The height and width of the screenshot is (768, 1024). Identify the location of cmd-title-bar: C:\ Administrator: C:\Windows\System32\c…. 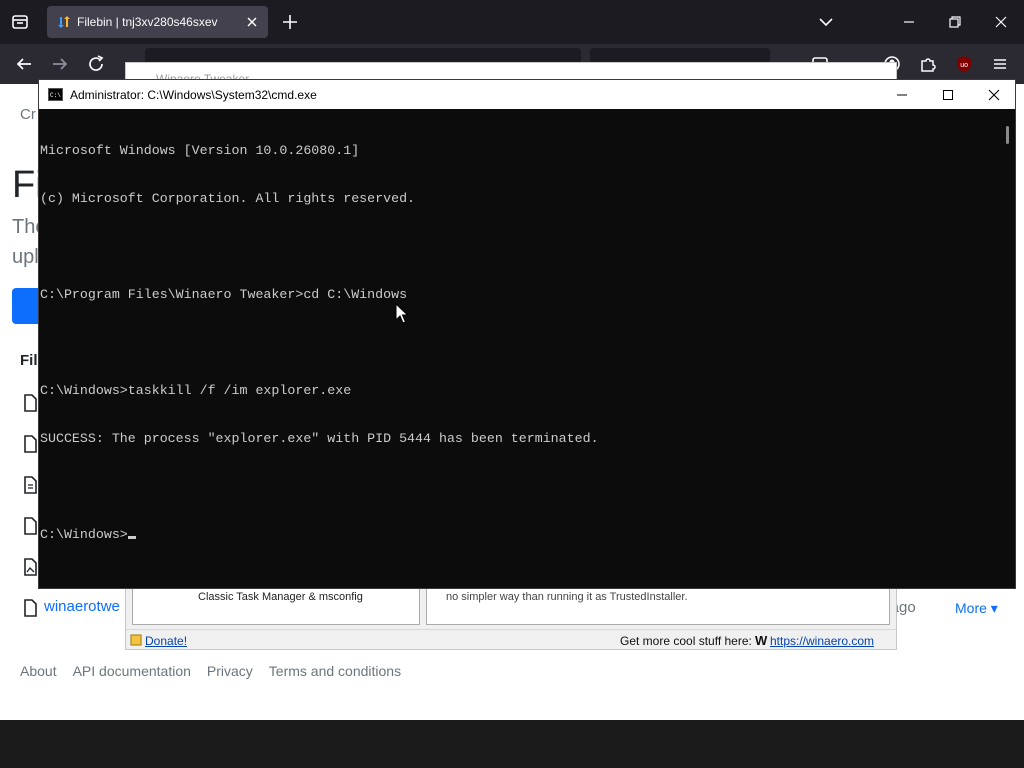
(527, 94).